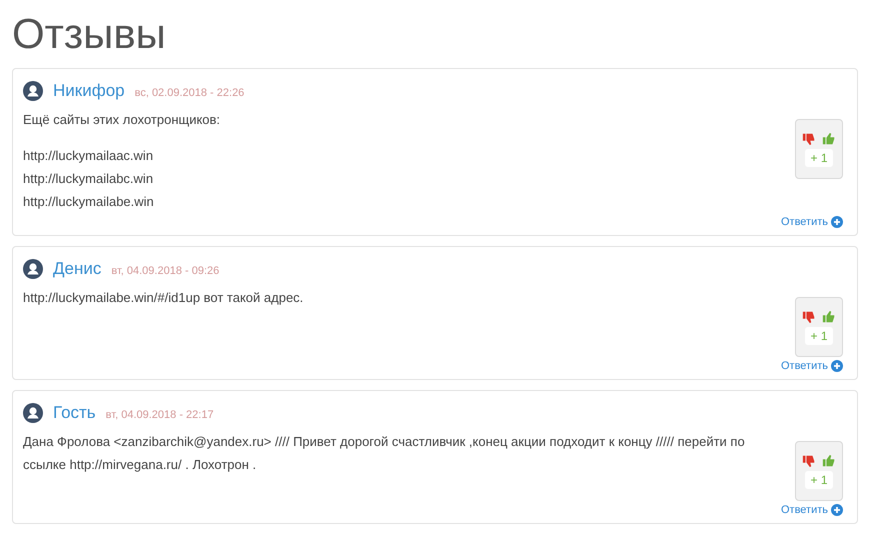 The height and width of the screenshot is (547, 869). I want to click on comment-text: http://luckymailabe.win/#/id1up вот такой адрес., so click(163, 298).